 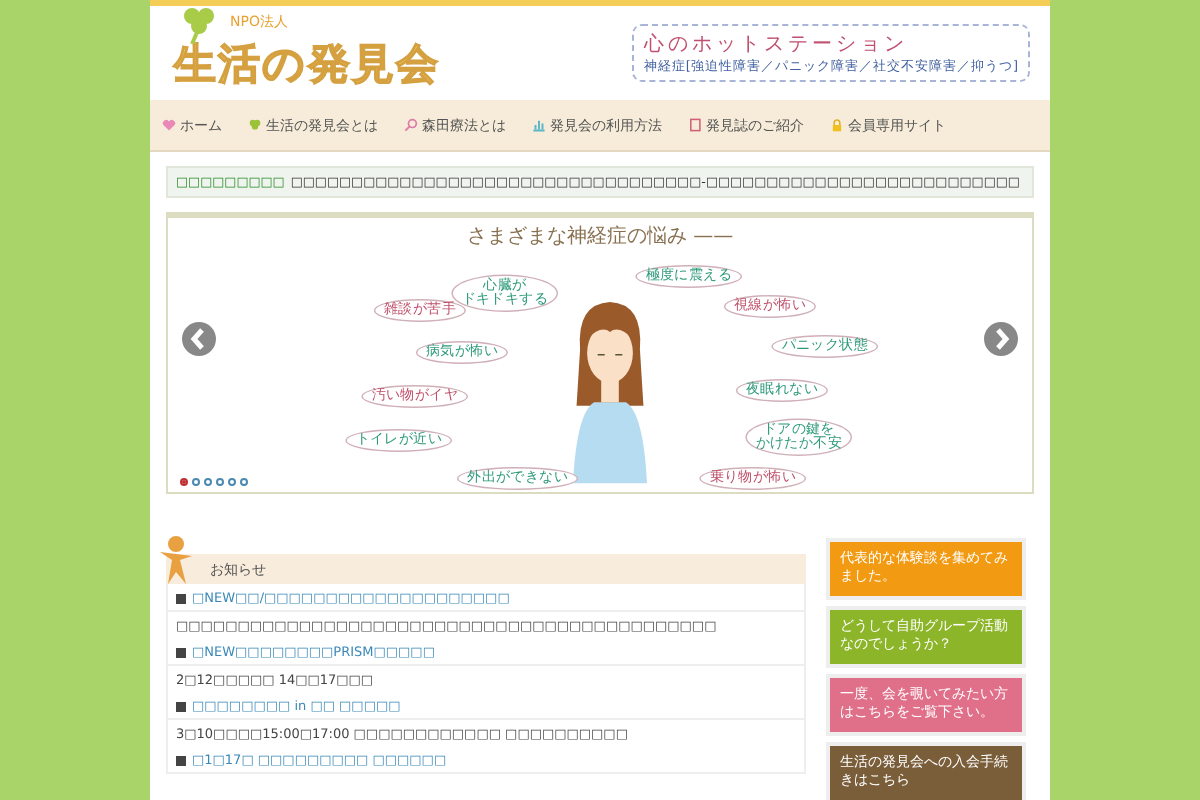 I want to click on figure-icon, so click(x=176, y=560).